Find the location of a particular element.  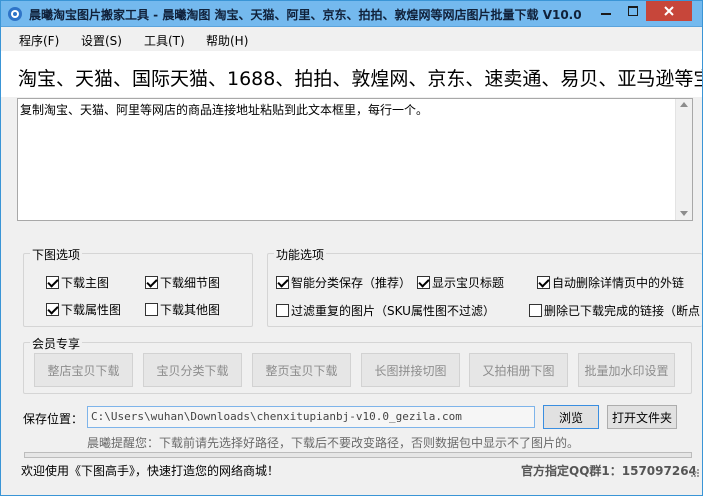

close-button is located at coordinates (669, 11).